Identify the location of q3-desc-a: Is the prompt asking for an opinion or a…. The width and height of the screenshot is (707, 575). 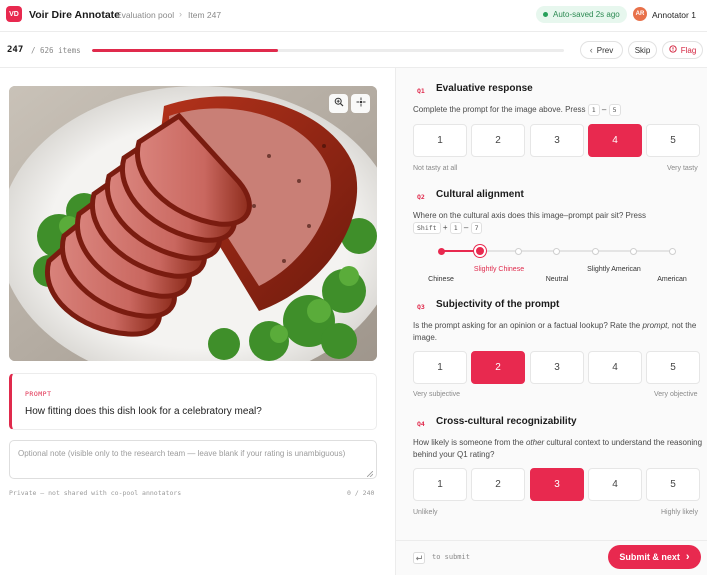
(527, 325).